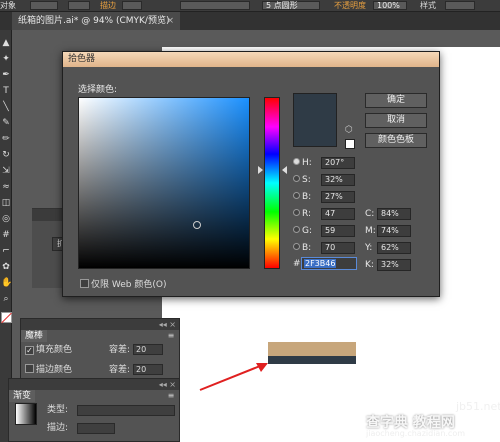  What do you see at coordinates (132, 5) in the screenshot?
I see `stroke-weight-field` at bounding box center [132, 5].